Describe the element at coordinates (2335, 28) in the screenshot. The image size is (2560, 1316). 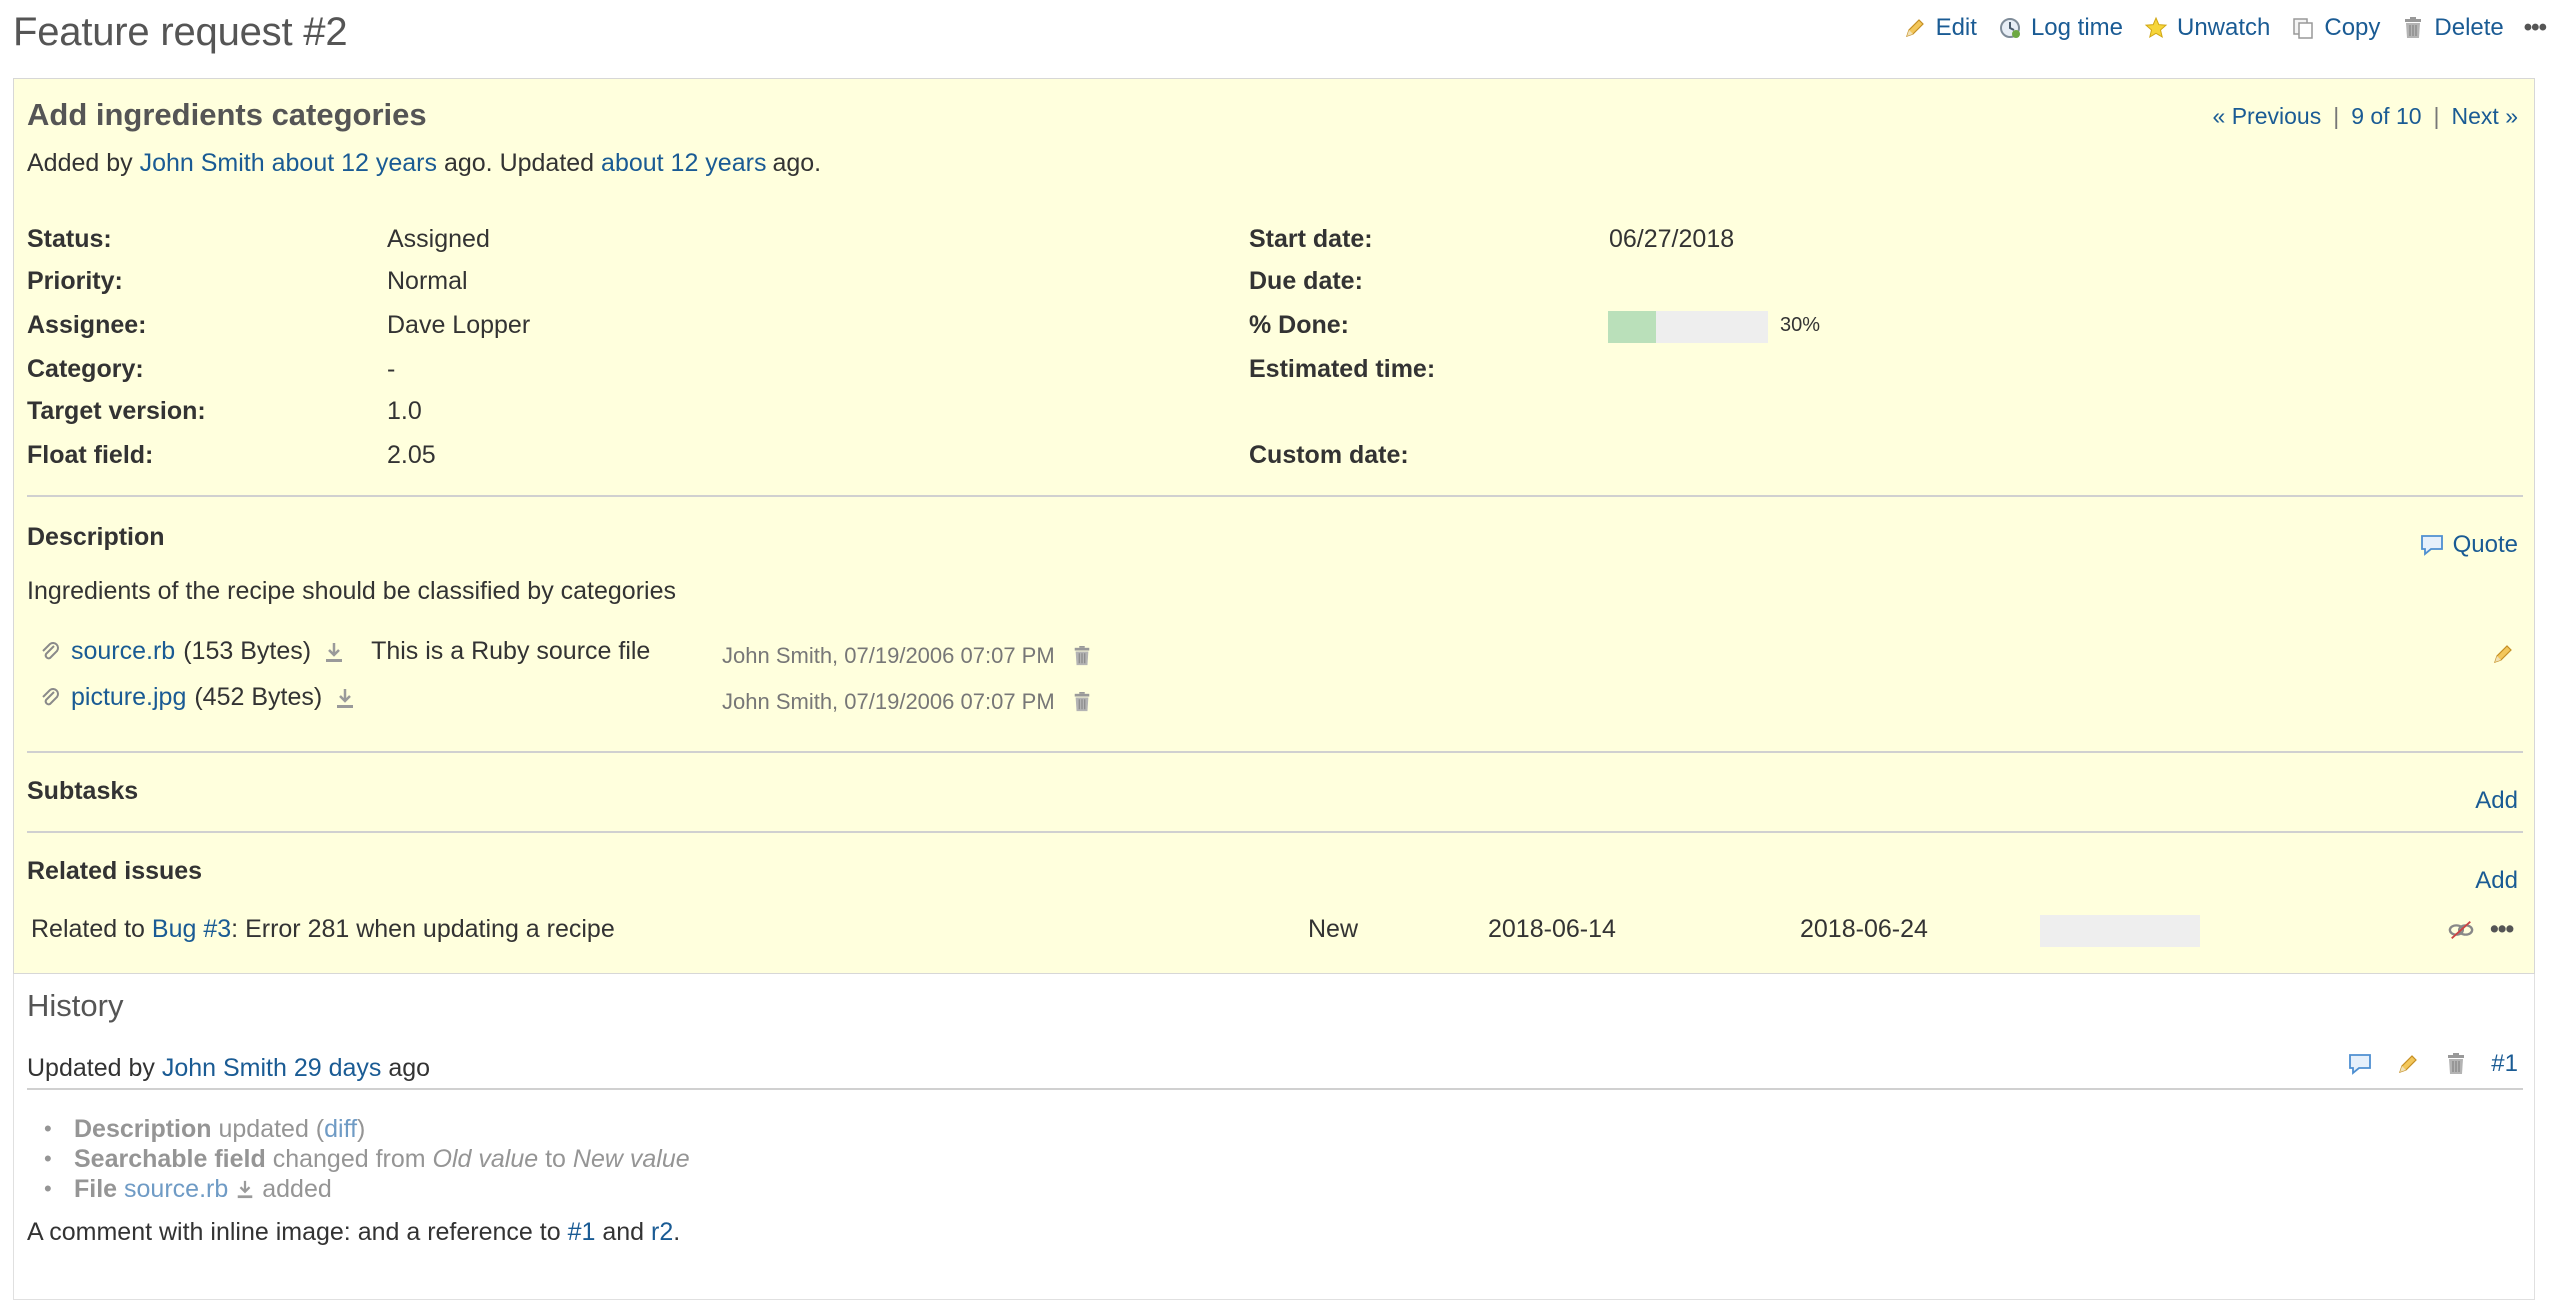
I see `copy-button: Copy` at that location.